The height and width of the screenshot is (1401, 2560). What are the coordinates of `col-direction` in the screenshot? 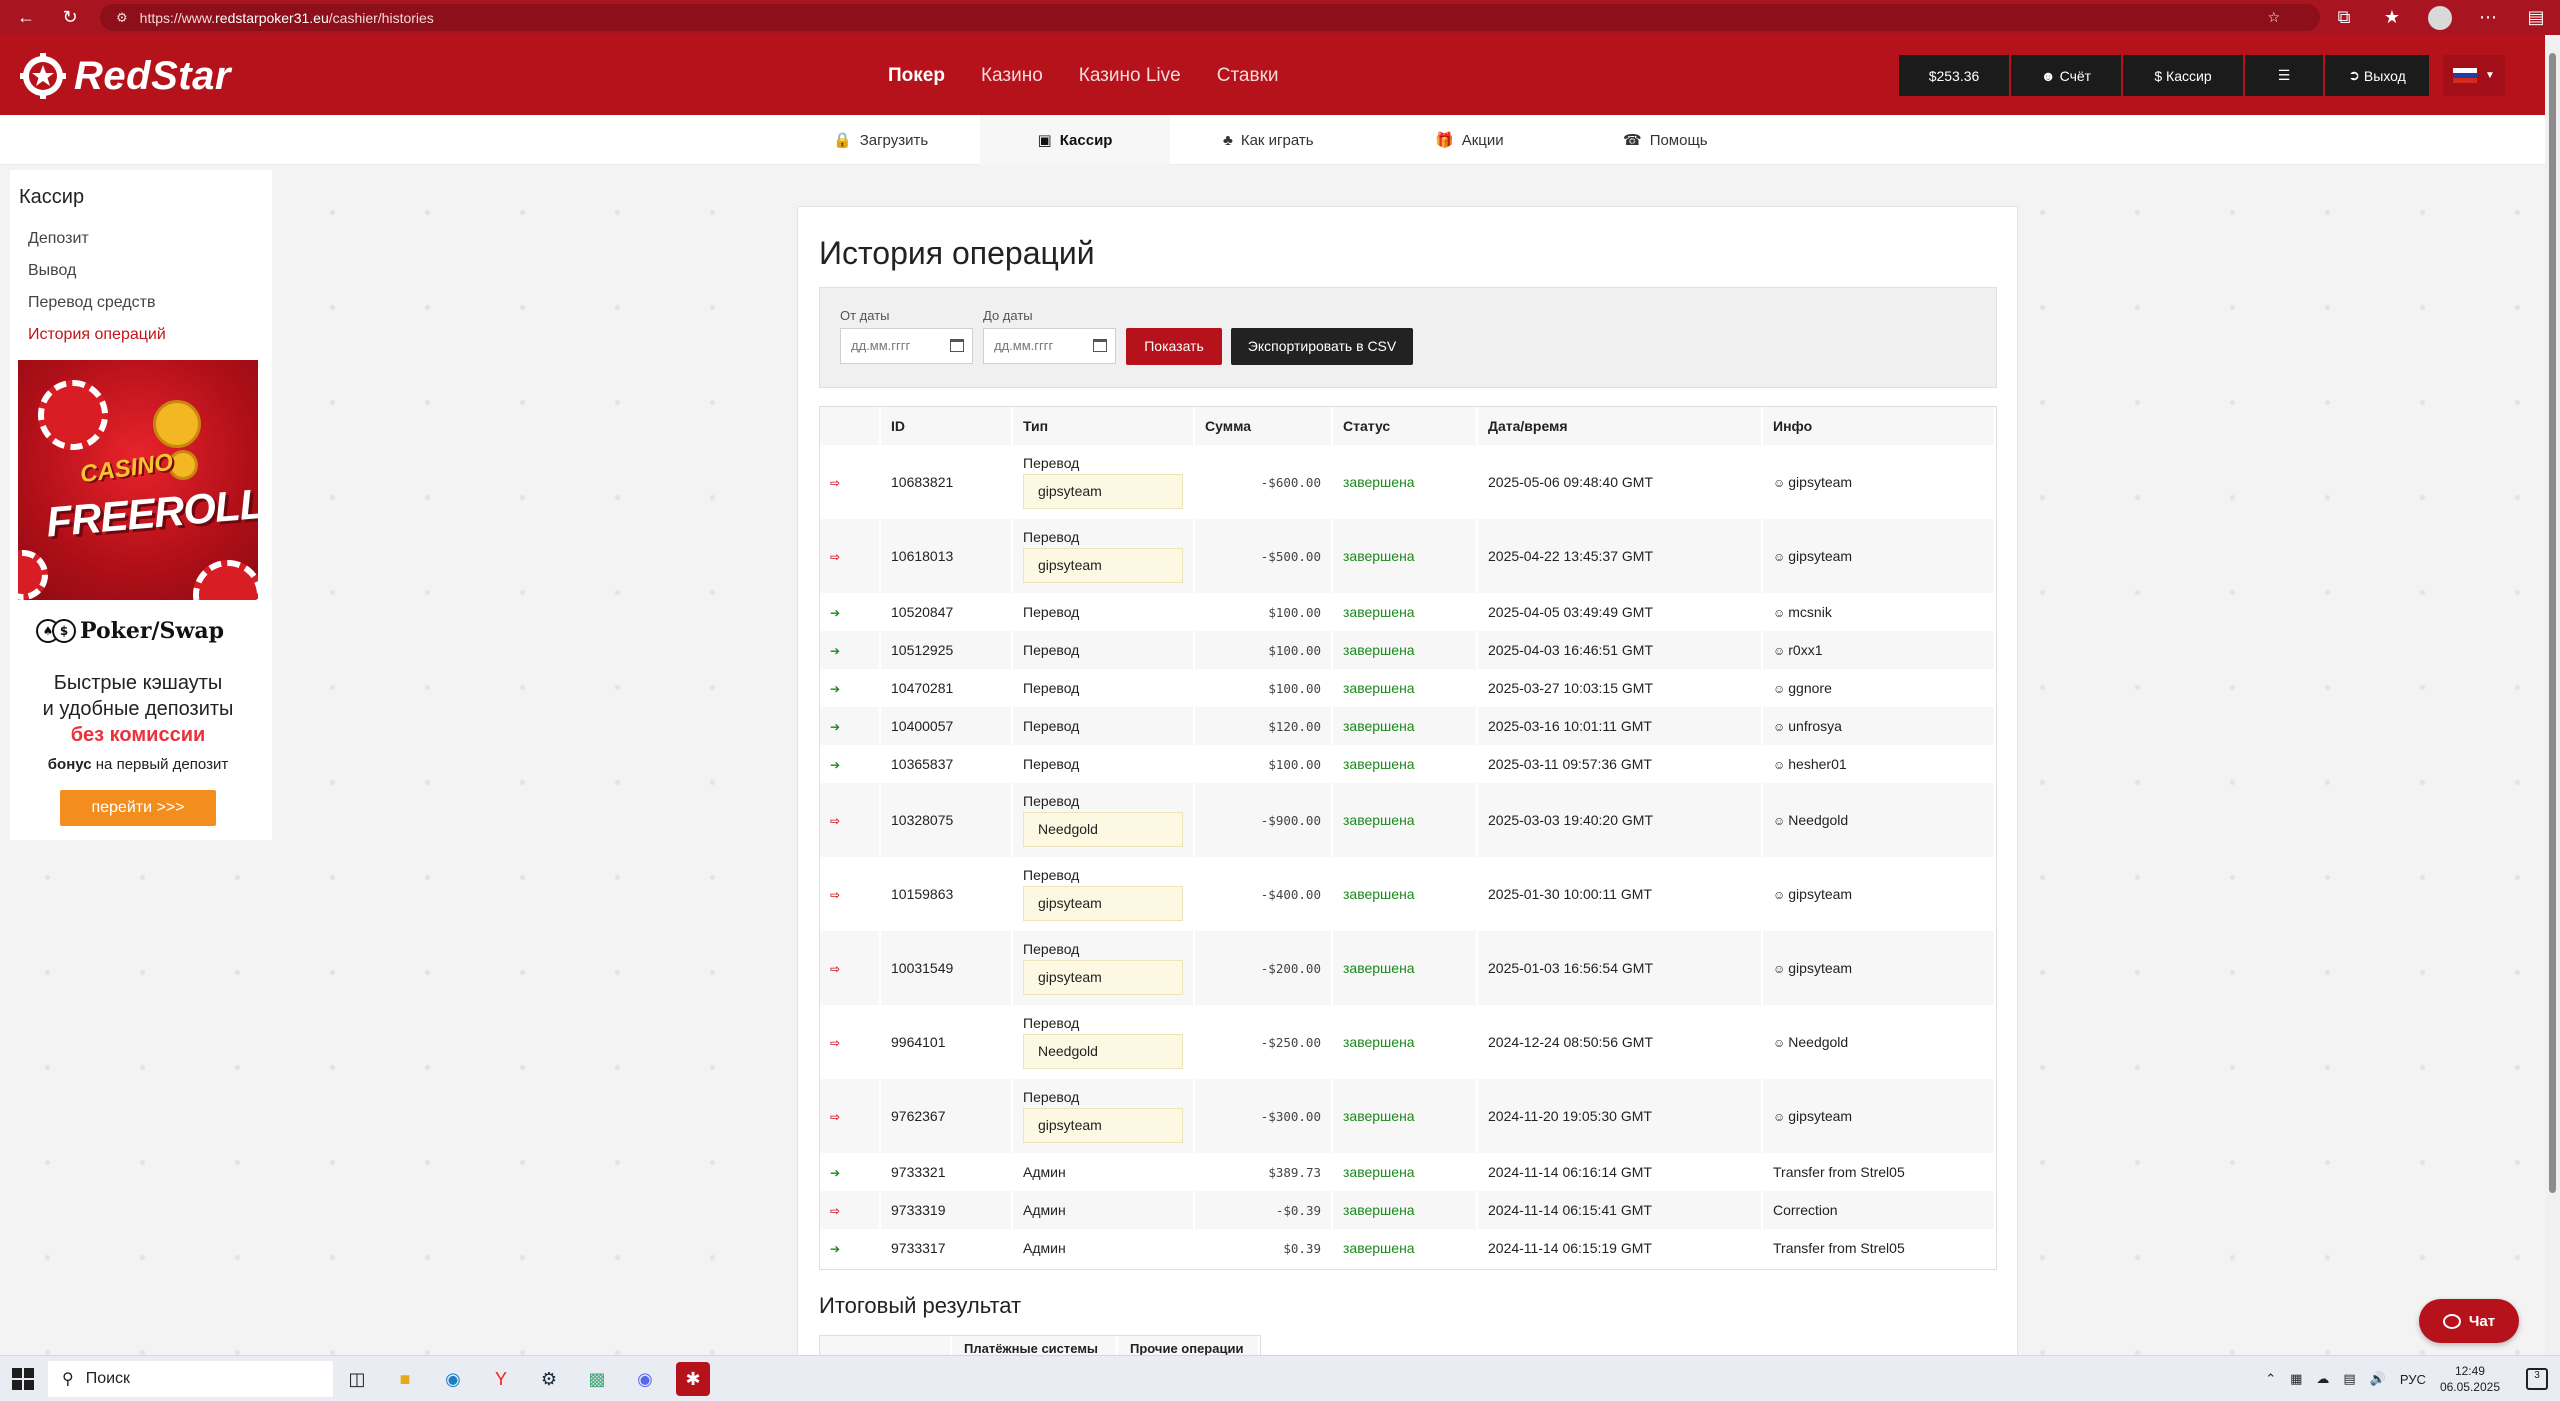 It's located at (850, 426).